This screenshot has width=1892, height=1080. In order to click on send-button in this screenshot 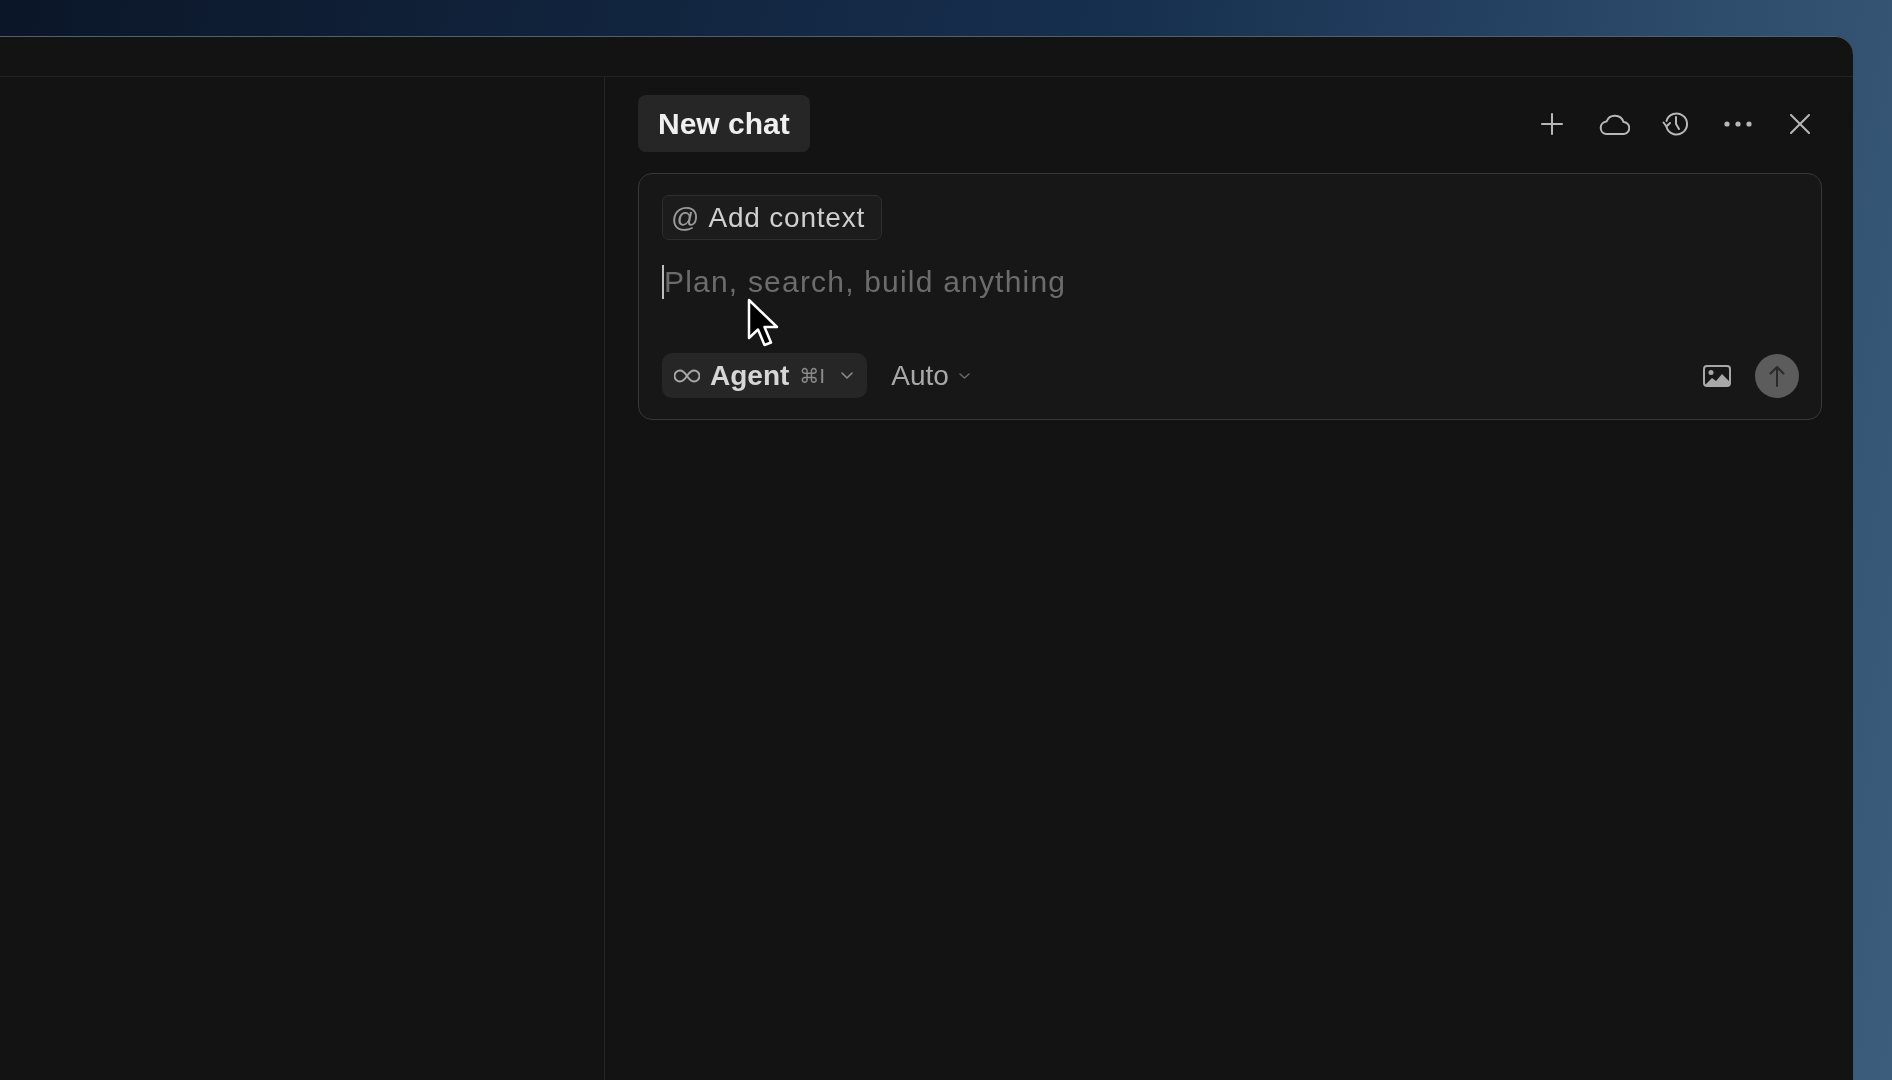, I will do `click(1777, 375)`.